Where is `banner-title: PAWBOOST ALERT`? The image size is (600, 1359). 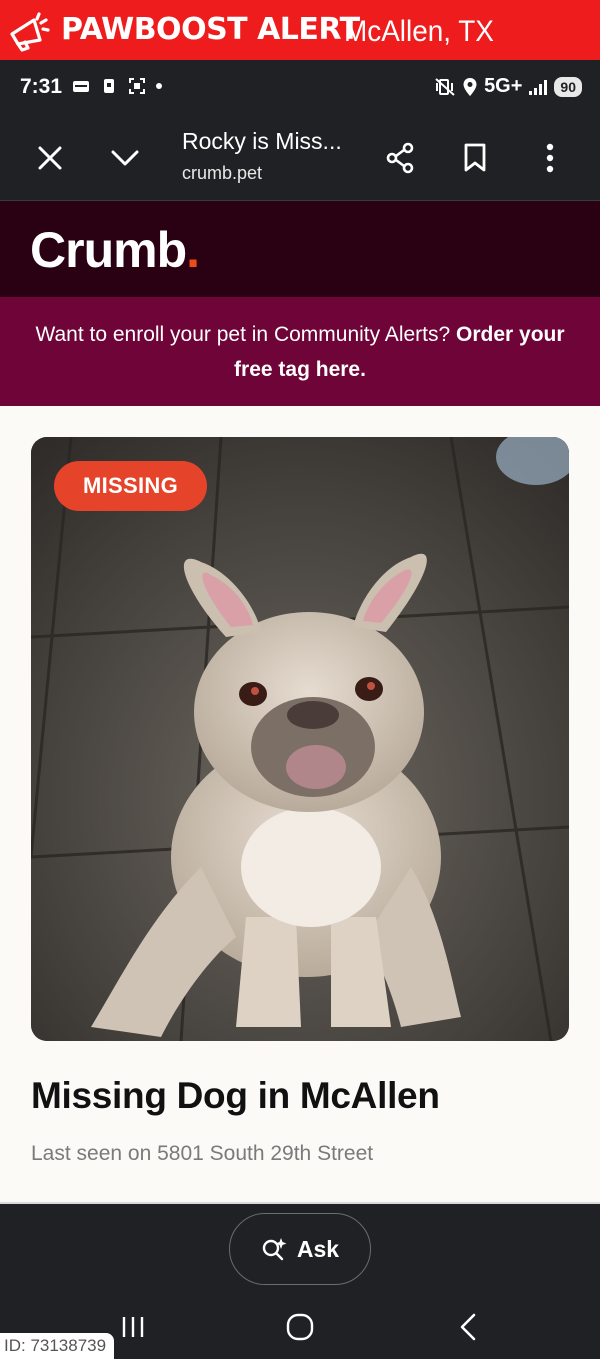
banner-title: PAWBOOST ALERT is located at coordinates (210, 29).